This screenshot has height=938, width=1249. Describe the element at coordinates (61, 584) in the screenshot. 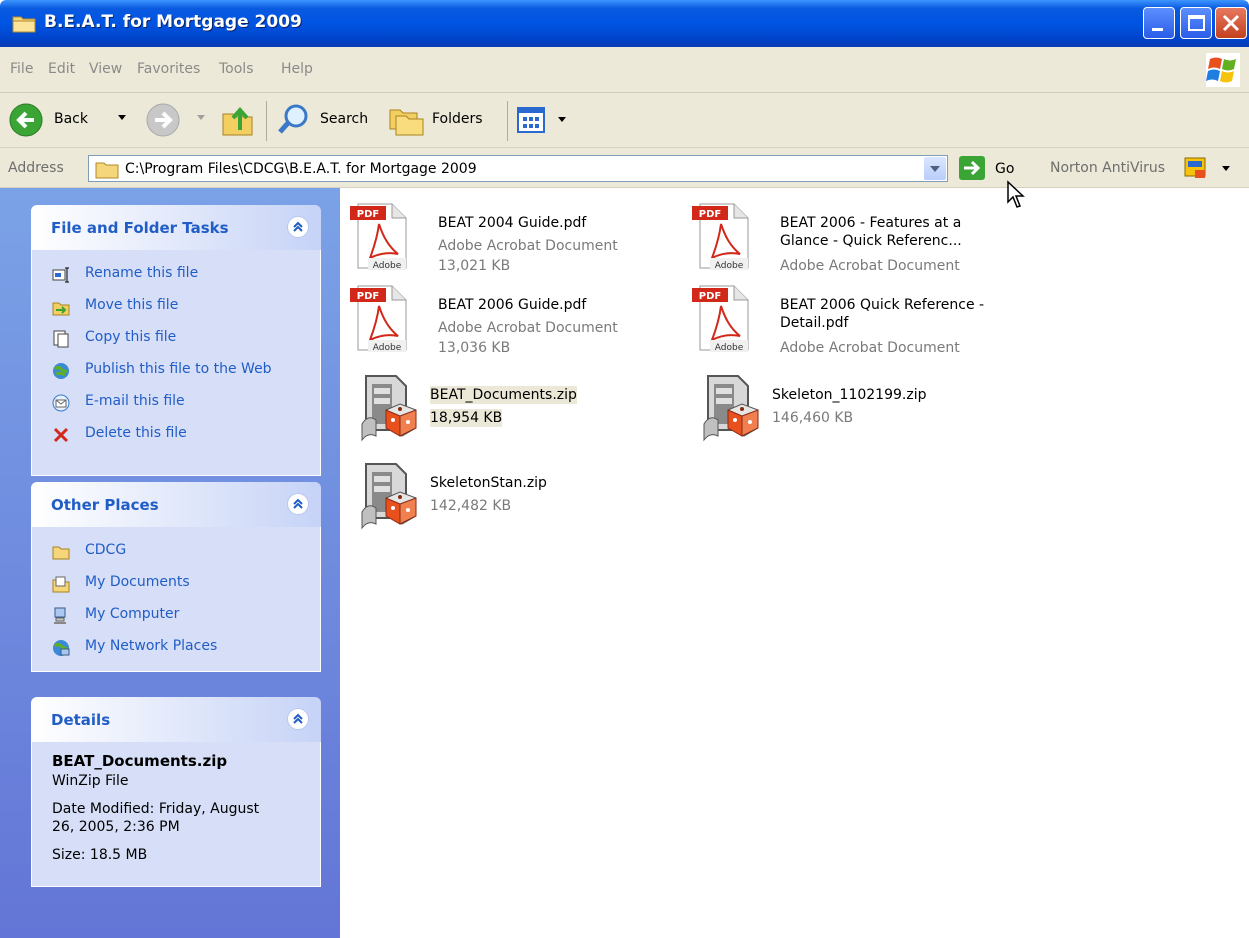

I see `my-documents-icon` at that location.